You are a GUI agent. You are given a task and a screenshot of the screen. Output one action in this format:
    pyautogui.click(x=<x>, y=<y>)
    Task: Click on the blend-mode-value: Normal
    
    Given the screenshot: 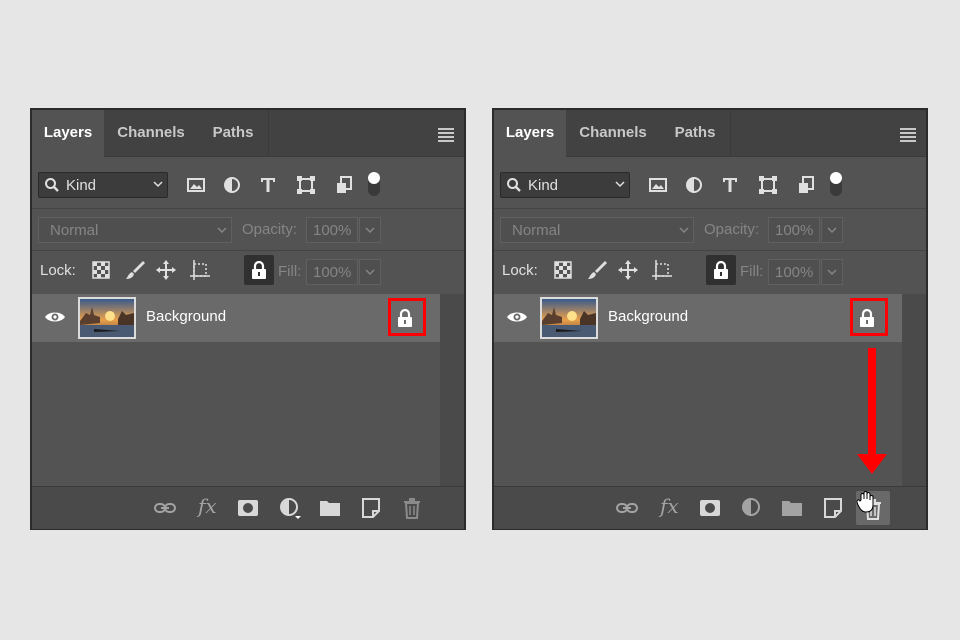 What is the action you would take?
    pyautogui.click(x=536, y=230)
    